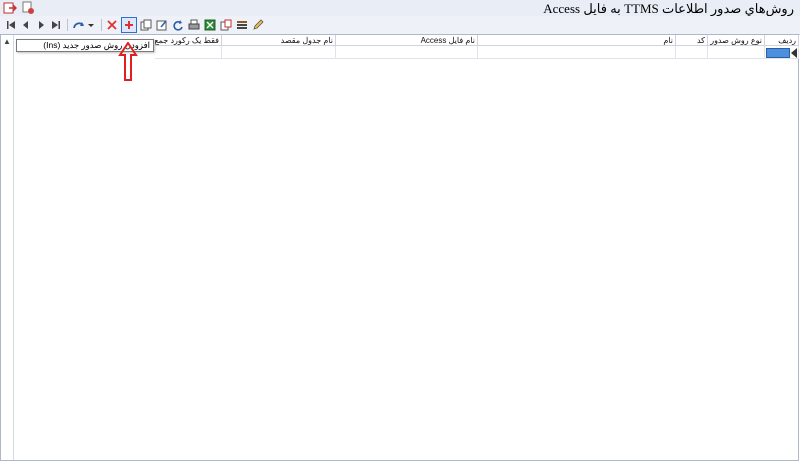 The height and width of the screenshot is (462, 800). I want to click on reload-button, so click(178, 25).